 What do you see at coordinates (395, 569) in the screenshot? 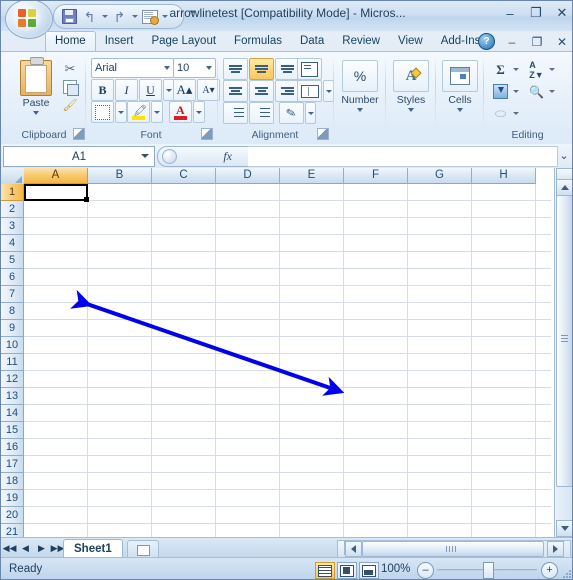
I see `zoom-level-label: 100%` at bounding box center [395, 569].